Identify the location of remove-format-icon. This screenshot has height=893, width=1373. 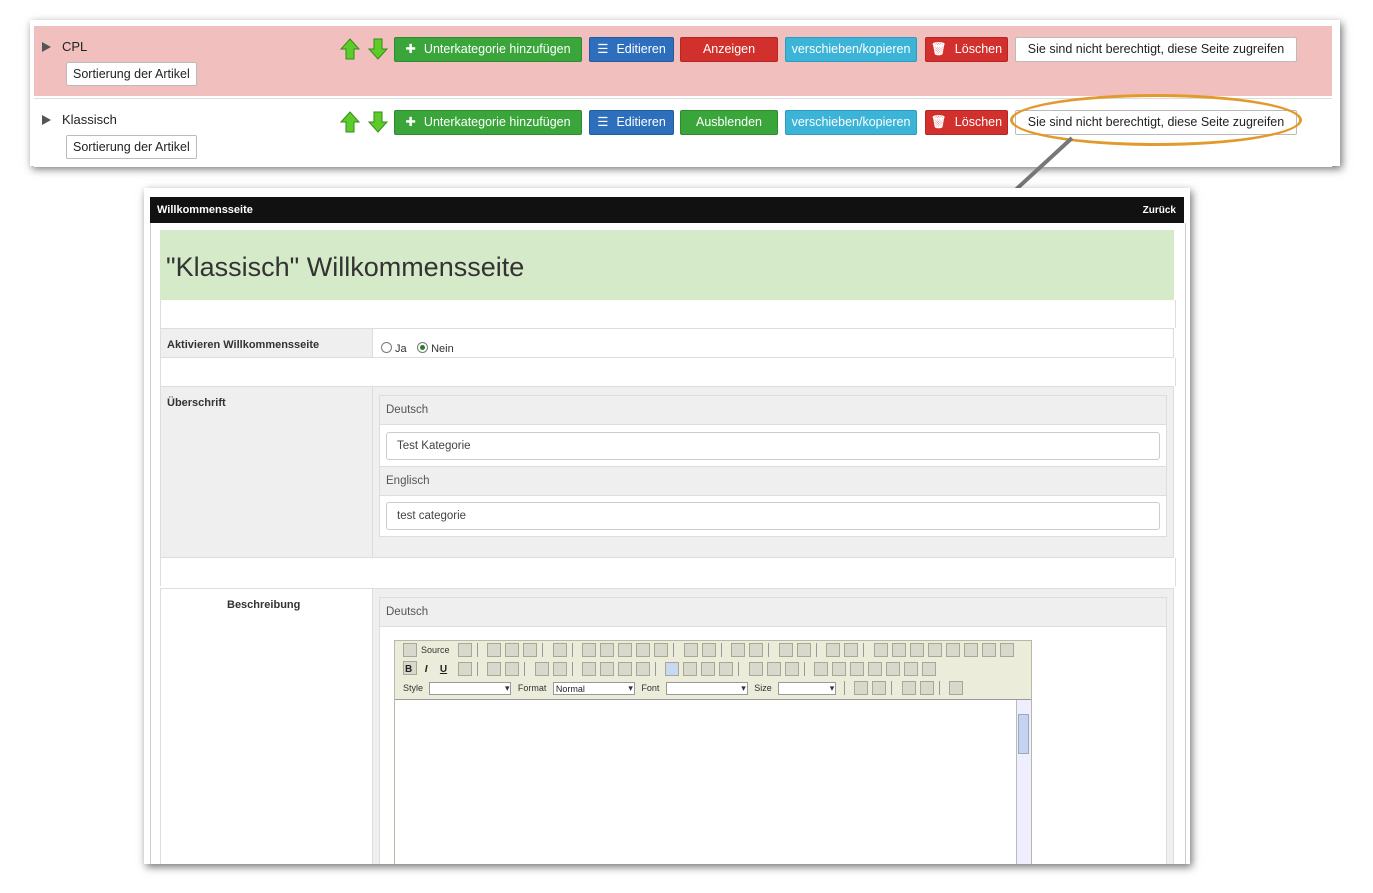
(851, 650).